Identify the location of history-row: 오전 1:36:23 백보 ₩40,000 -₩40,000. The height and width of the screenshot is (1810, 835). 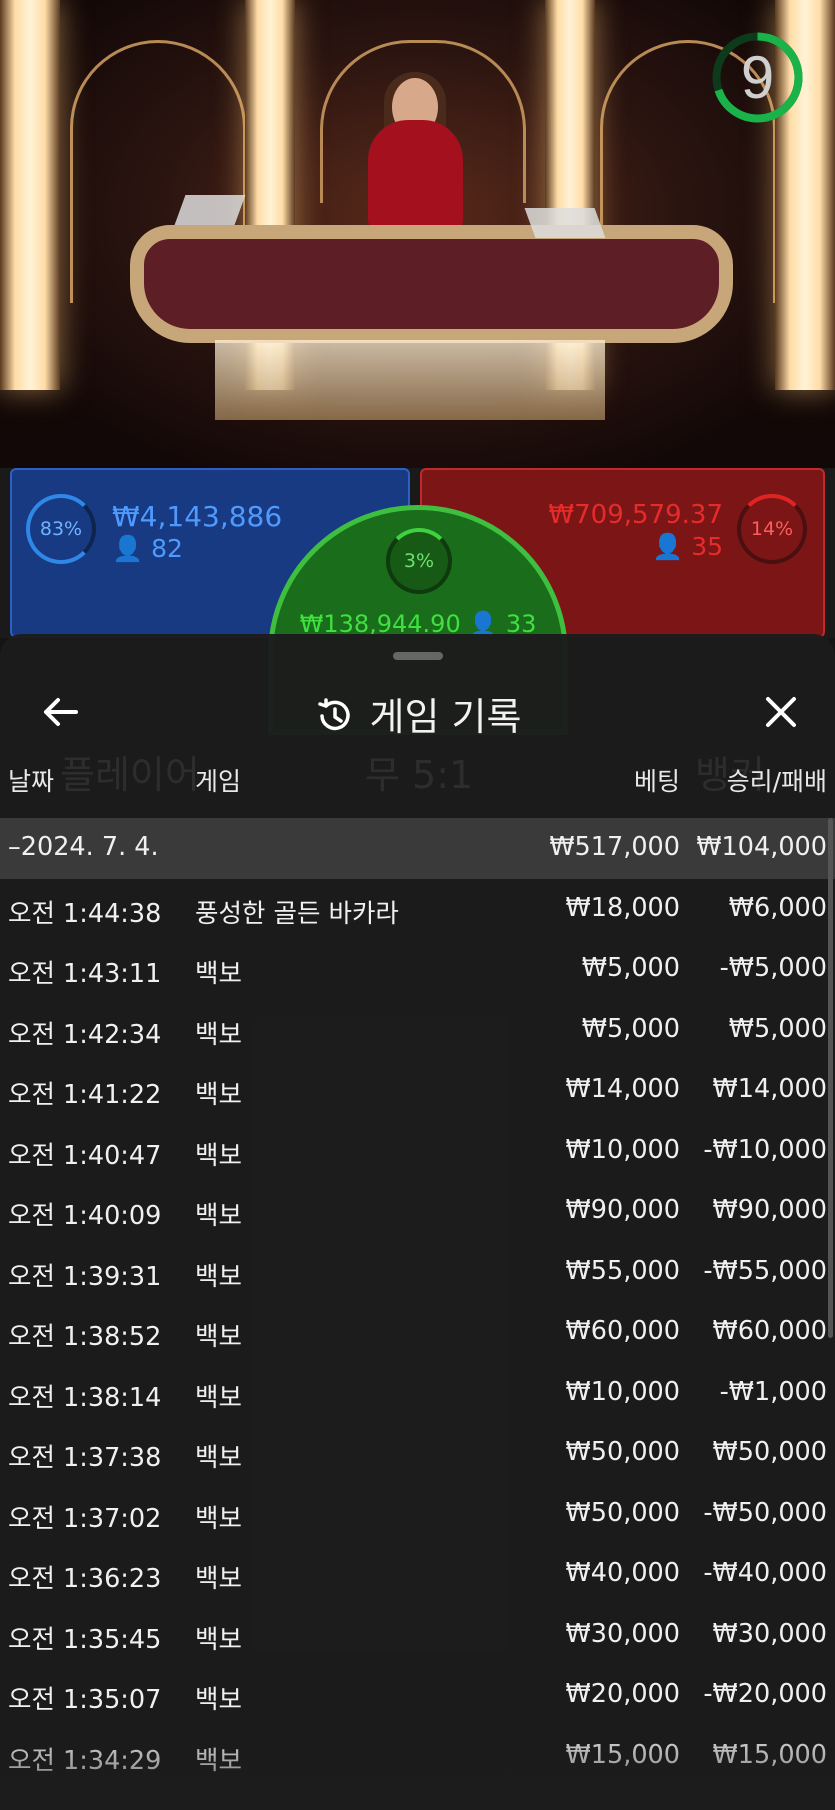
(417, 1574).